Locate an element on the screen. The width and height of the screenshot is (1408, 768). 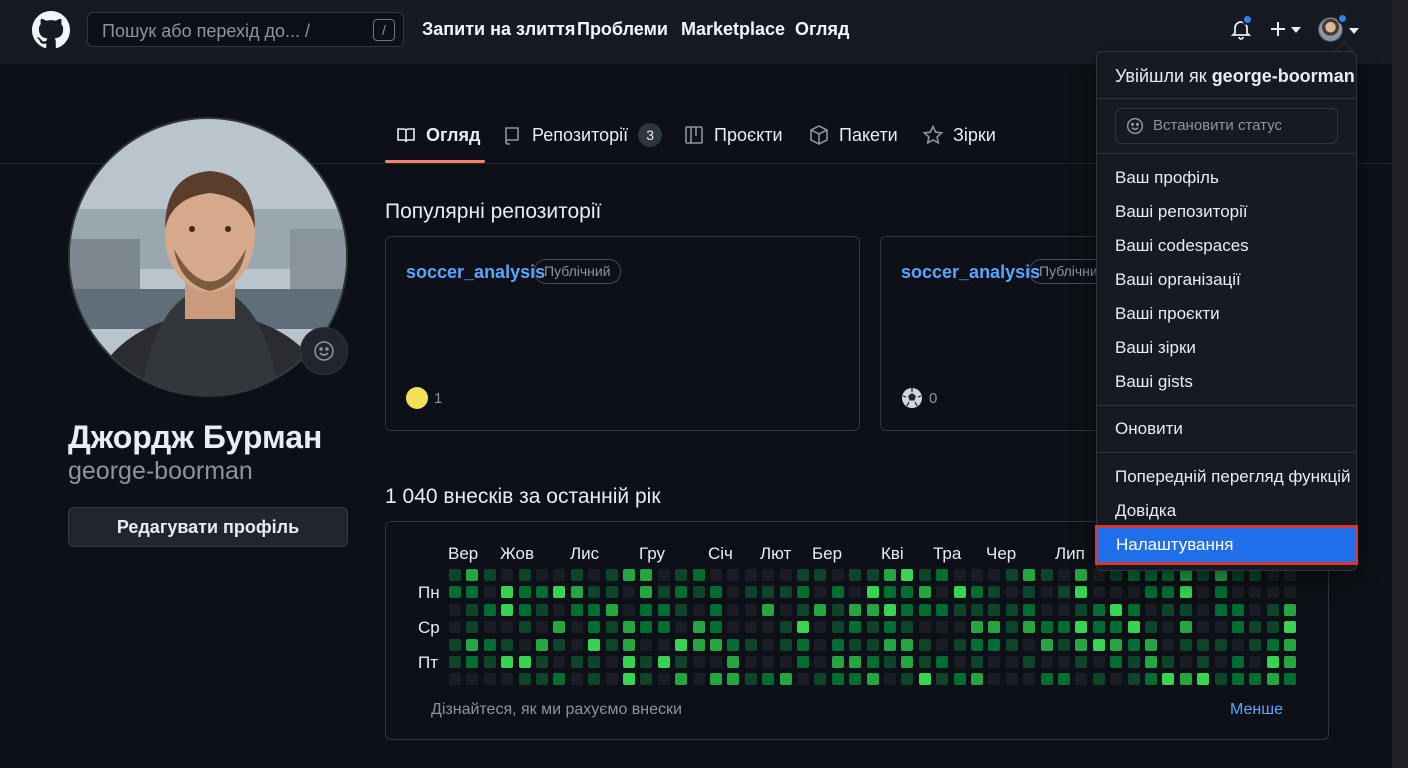
repo-stars: 0 is located at coordinates (919, 398).